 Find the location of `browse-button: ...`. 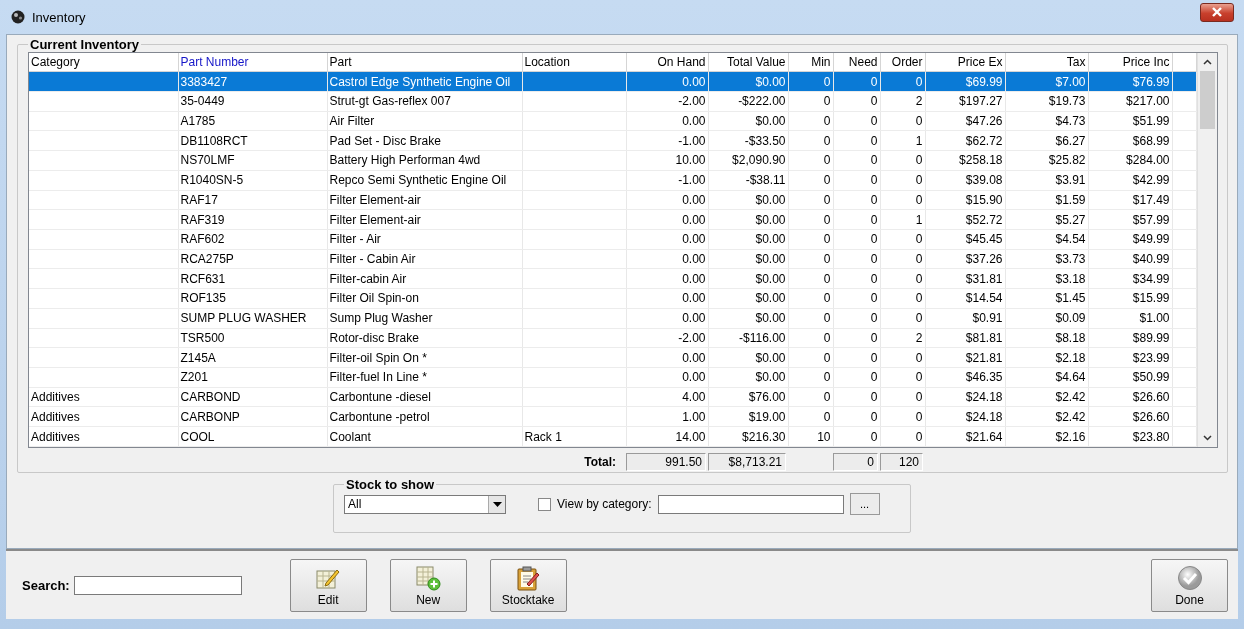

browse-button: ... is located at coordinates (864, 504).